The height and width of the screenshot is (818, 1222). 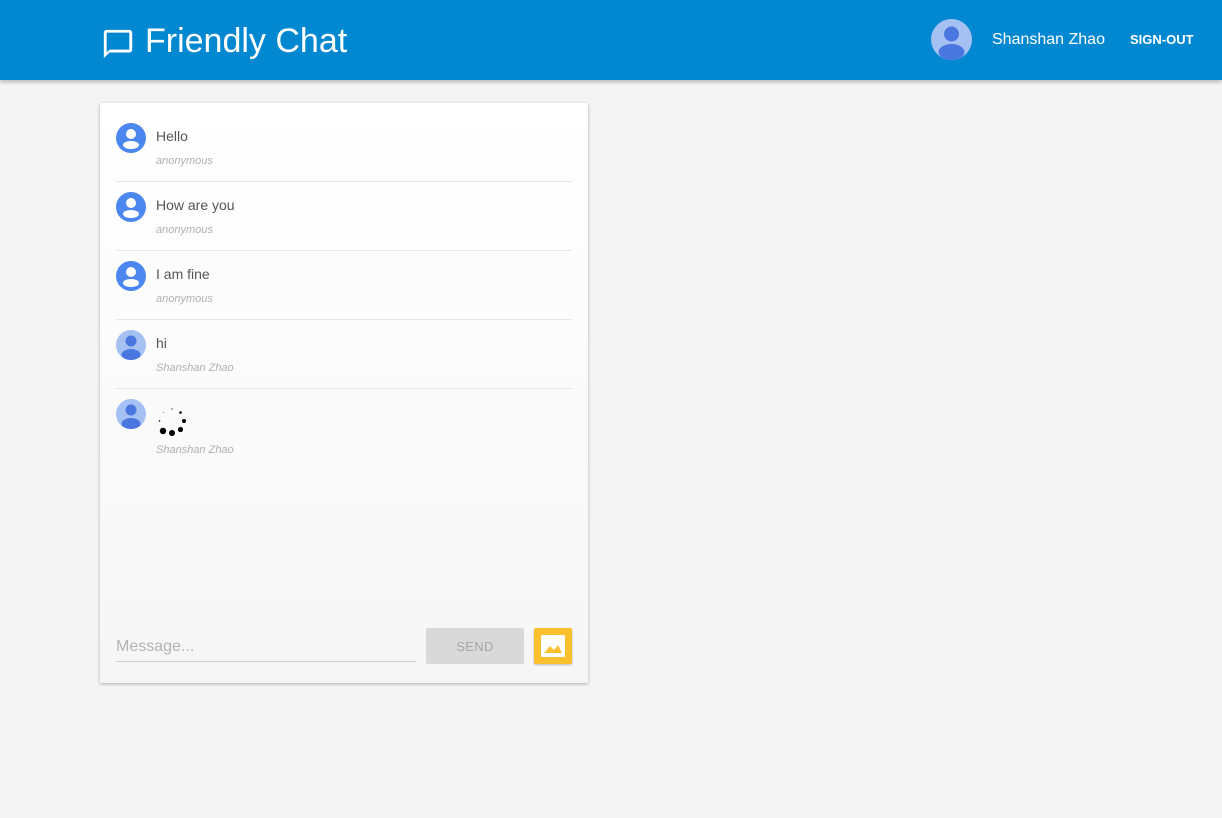 I want to click on image-icon, so click(x=553, y=646).